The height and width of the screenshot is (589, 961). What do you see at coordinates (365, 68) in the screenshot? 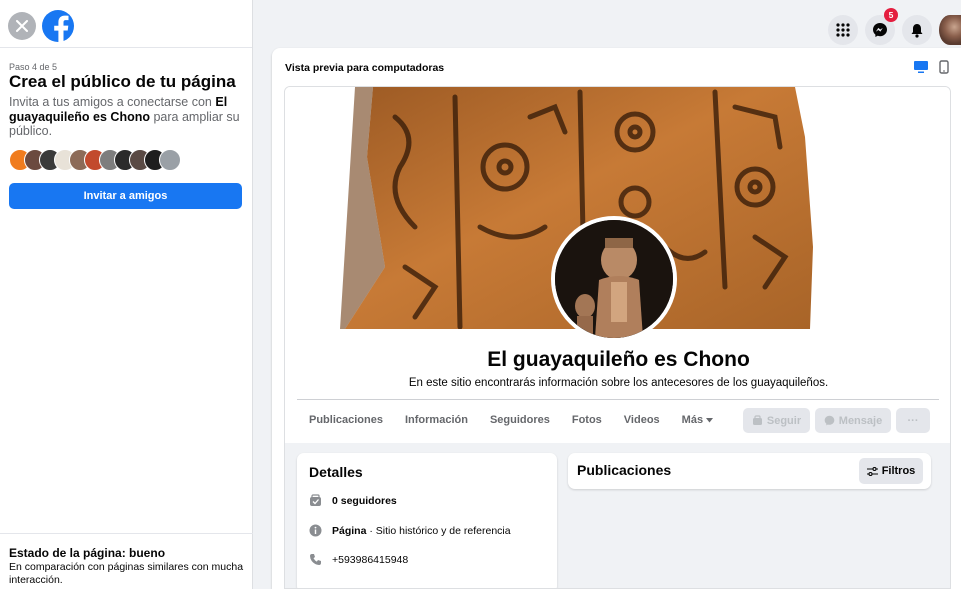
I see `preview-label: Vista previa para computadoras` at bounding box center [365, 68].